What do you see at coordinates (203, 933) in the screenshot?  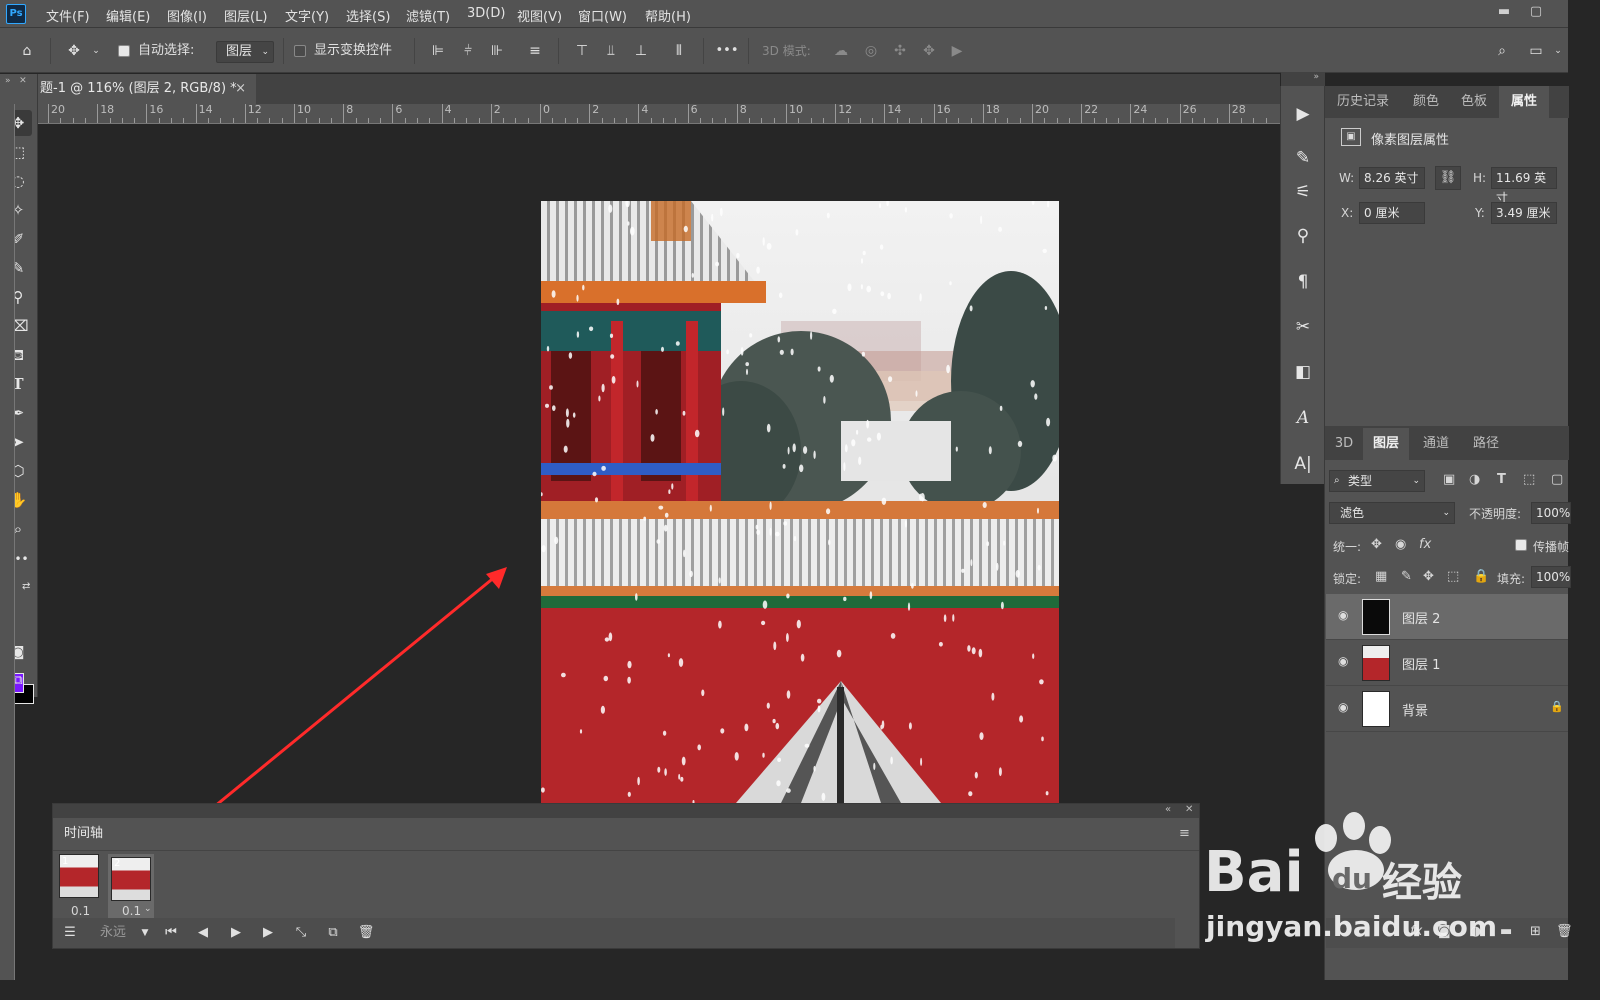 I see `previous-frame-icon: ◀` at bounding box center [203, 933].